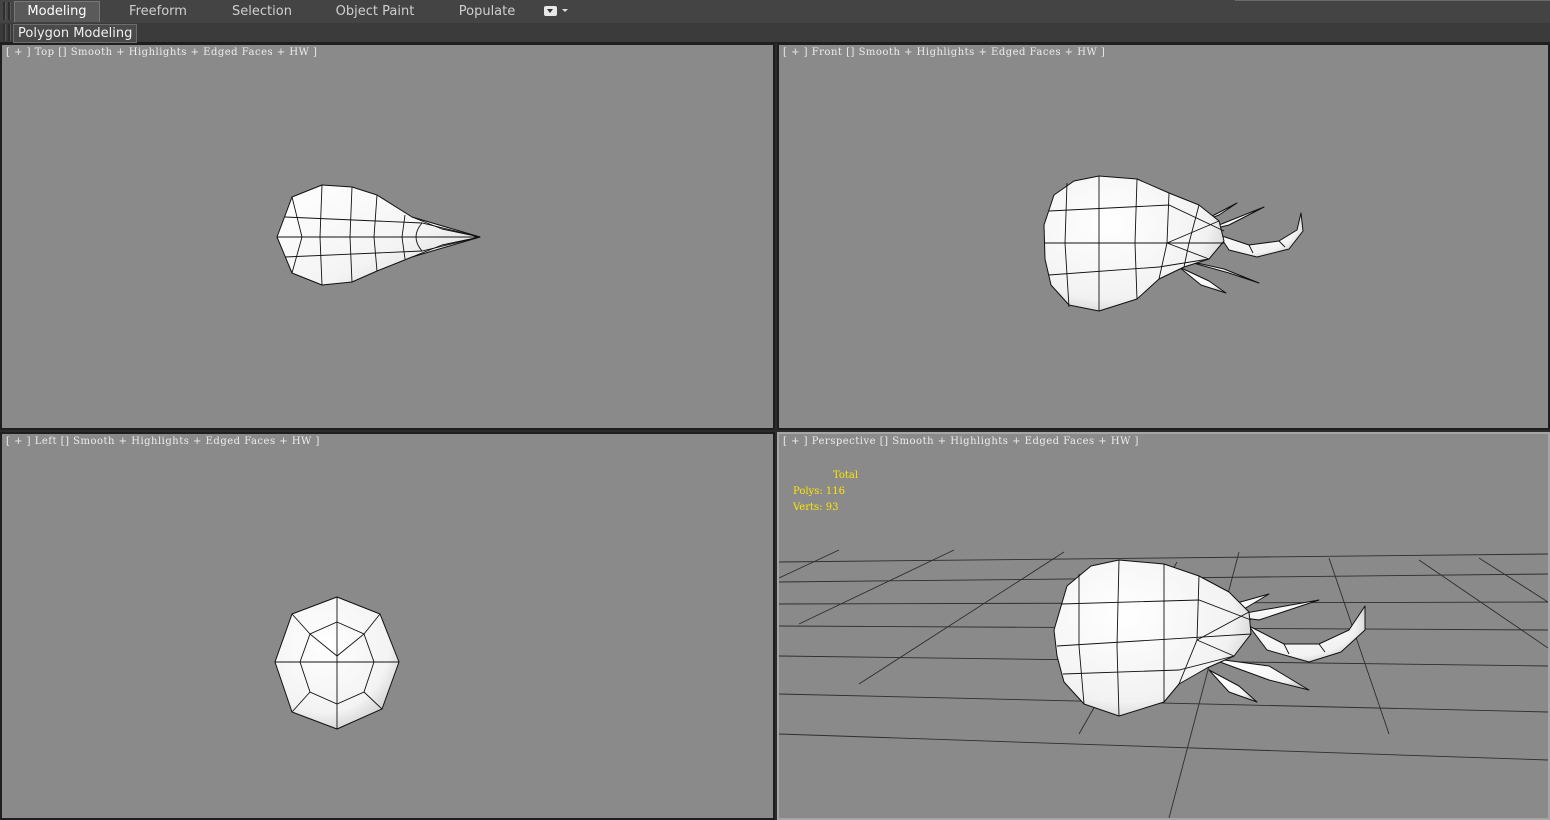 The width and height of the screenshot is (1550, 820). I want to click on tab-object-paint: Object Paint, so click(375, 12).